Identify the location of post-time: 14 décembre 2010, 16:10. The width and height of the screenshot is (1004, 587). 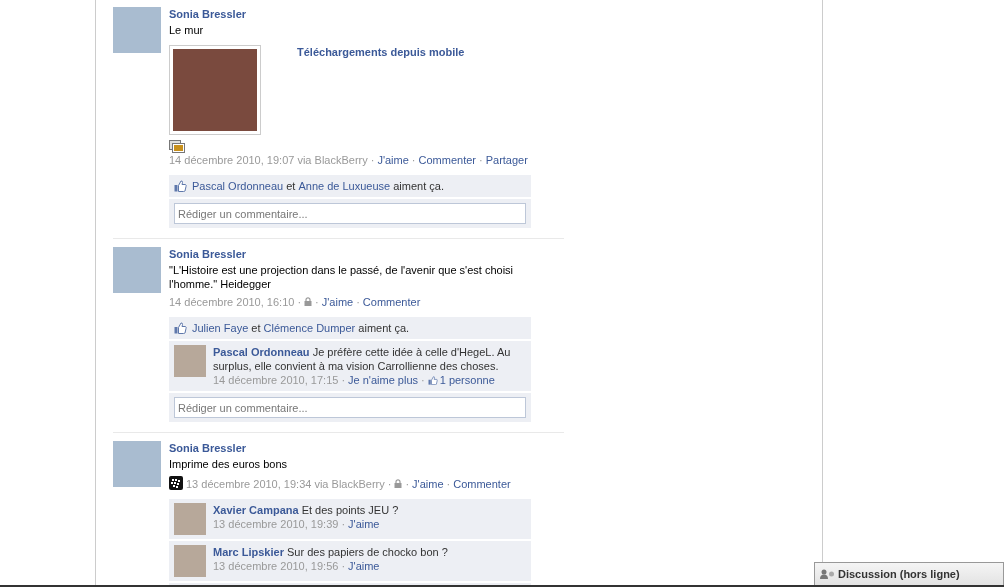
(232, 302).